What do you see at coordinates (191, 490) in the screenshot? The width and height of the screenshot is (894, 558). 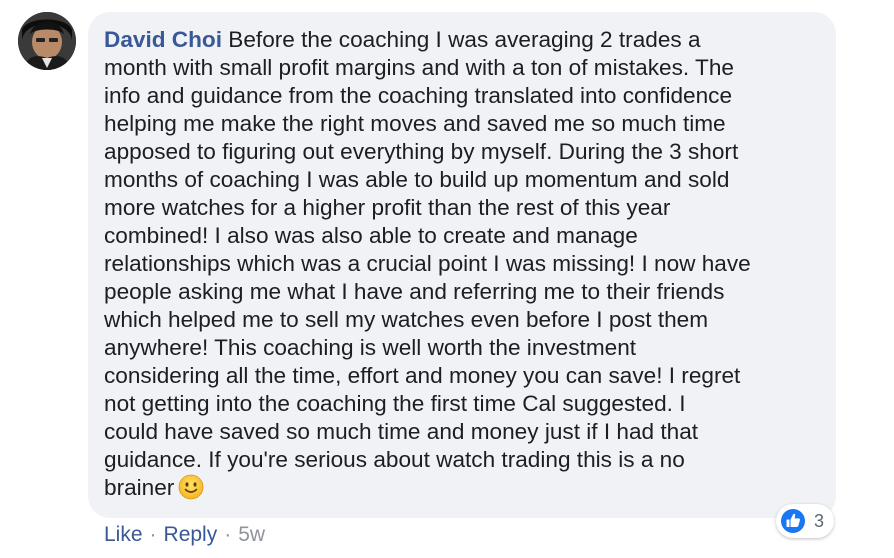 I see `slightly-smiling-face-icon` at bounding box center [191, 490].